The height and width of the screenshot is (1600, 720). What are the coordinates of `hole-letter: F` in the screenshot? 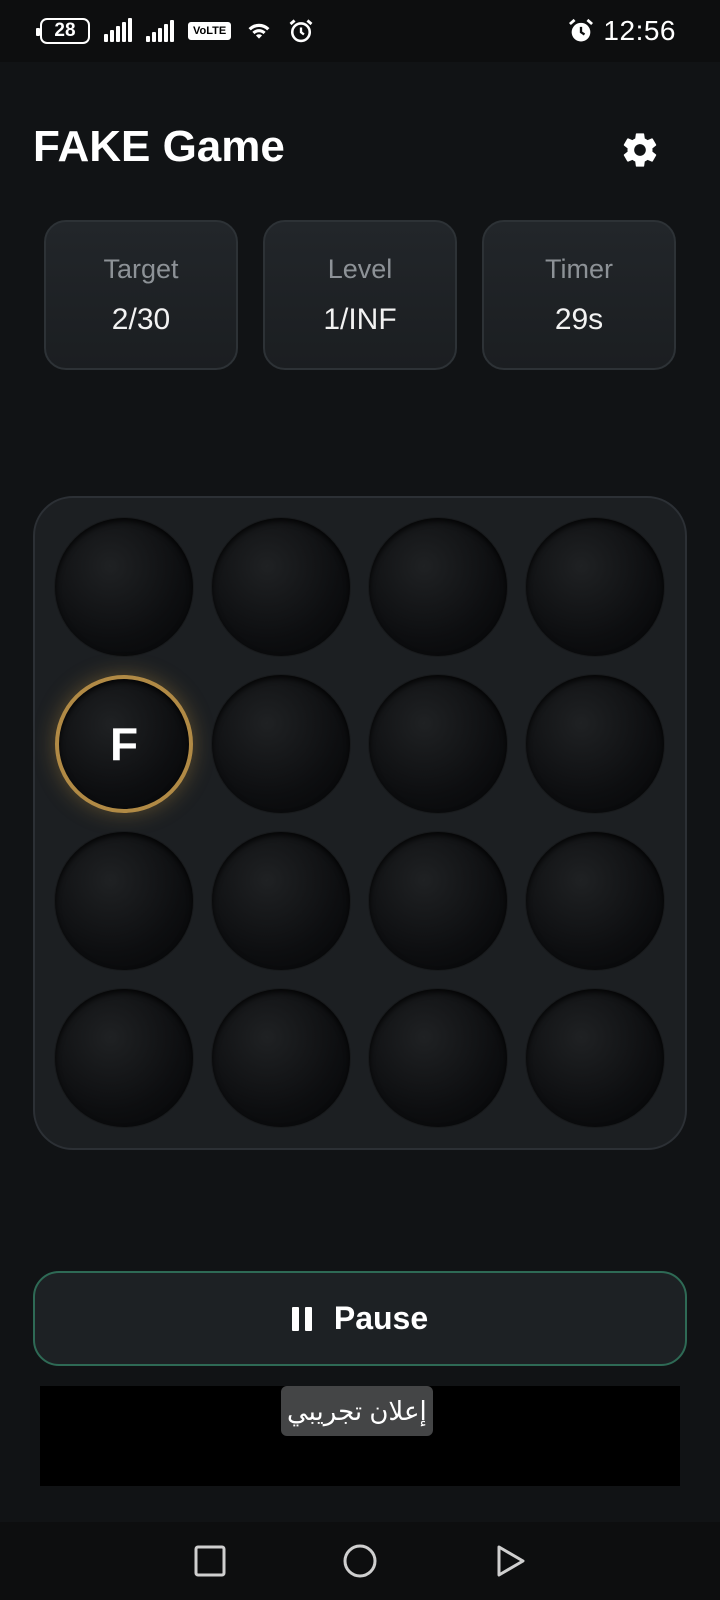 It's located at (124, 744).